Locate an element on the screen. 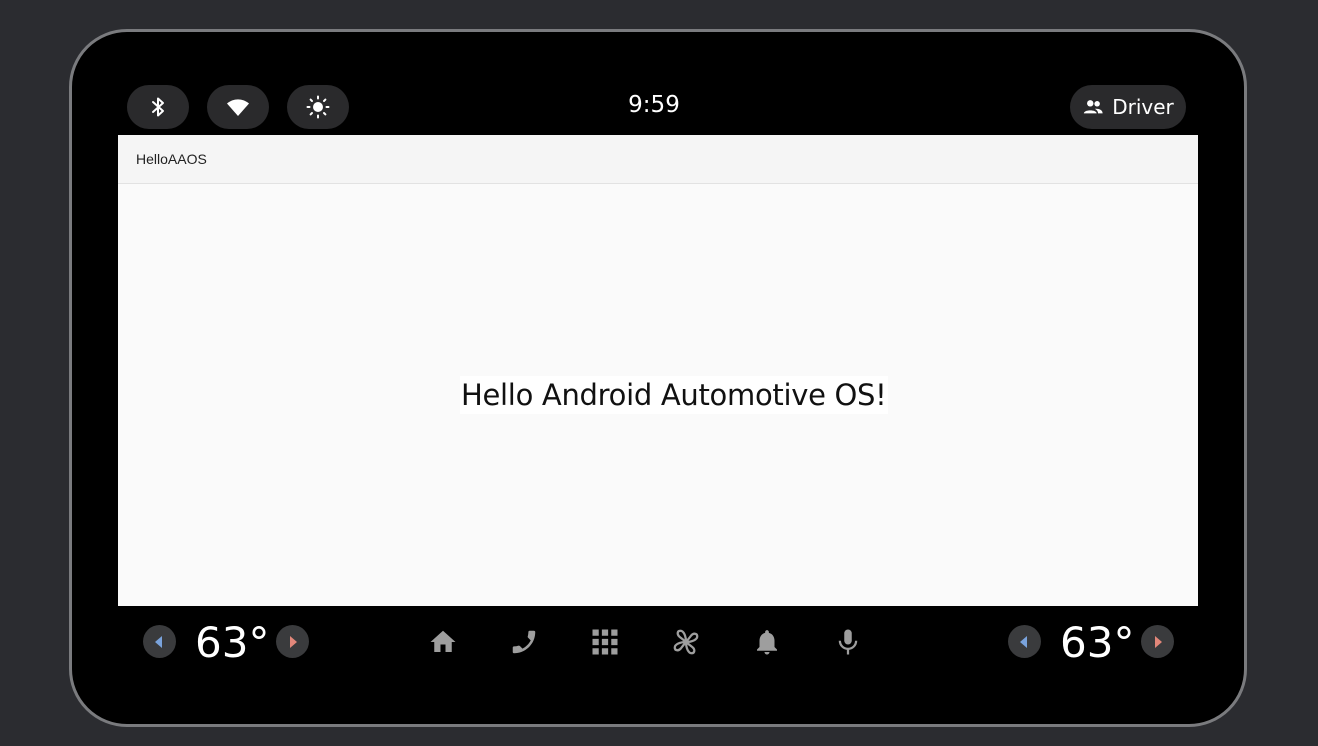 The width and height of the screenshot is (1318, 746). notifications-icon is located at coordinates (767, 642).